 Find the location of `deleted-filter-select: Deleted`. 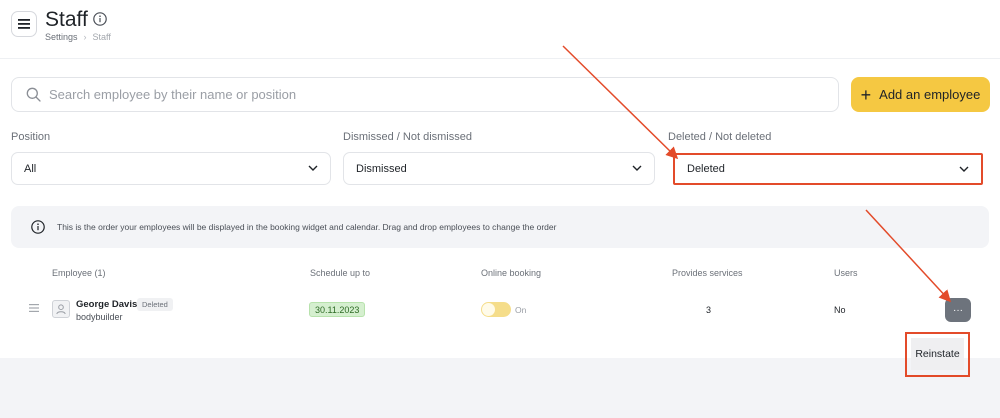

deleted-filter-select: Deleted is located at coordinates (828, 169).